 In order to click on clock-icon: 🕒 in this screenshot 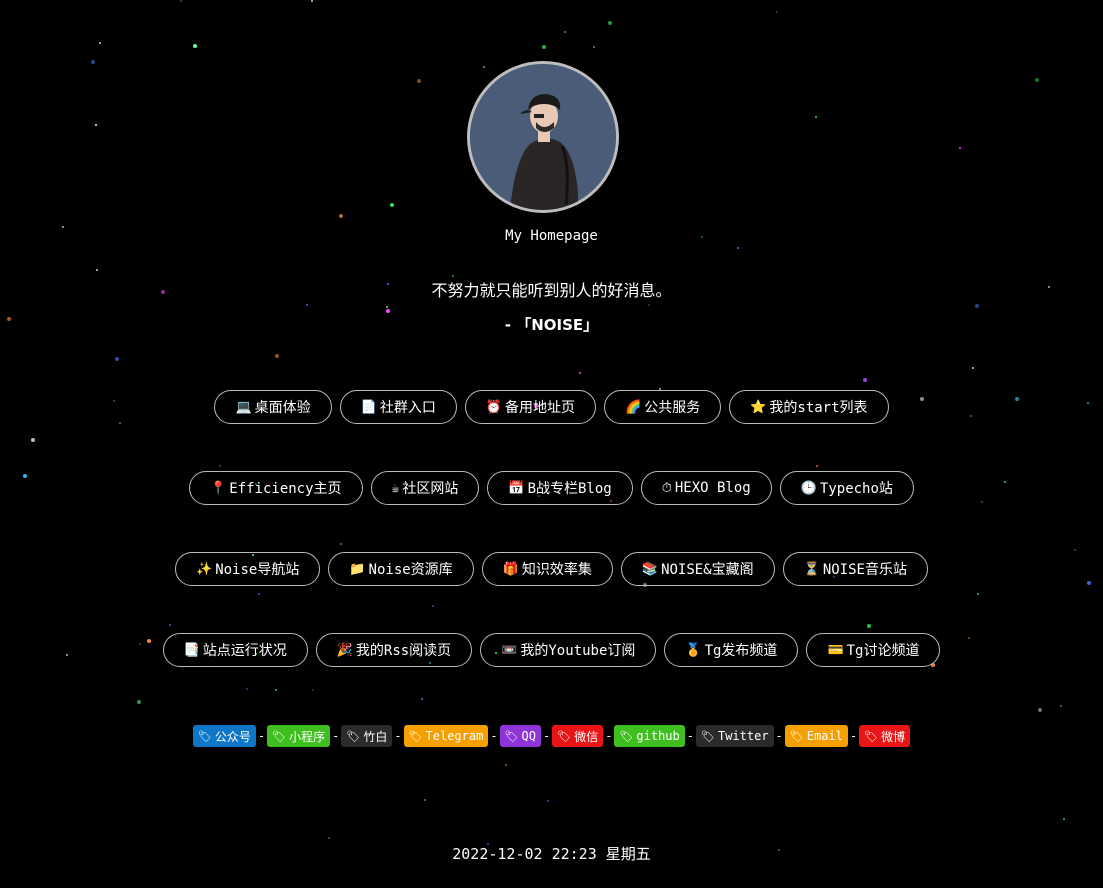, I will do `click(808, 488)`.